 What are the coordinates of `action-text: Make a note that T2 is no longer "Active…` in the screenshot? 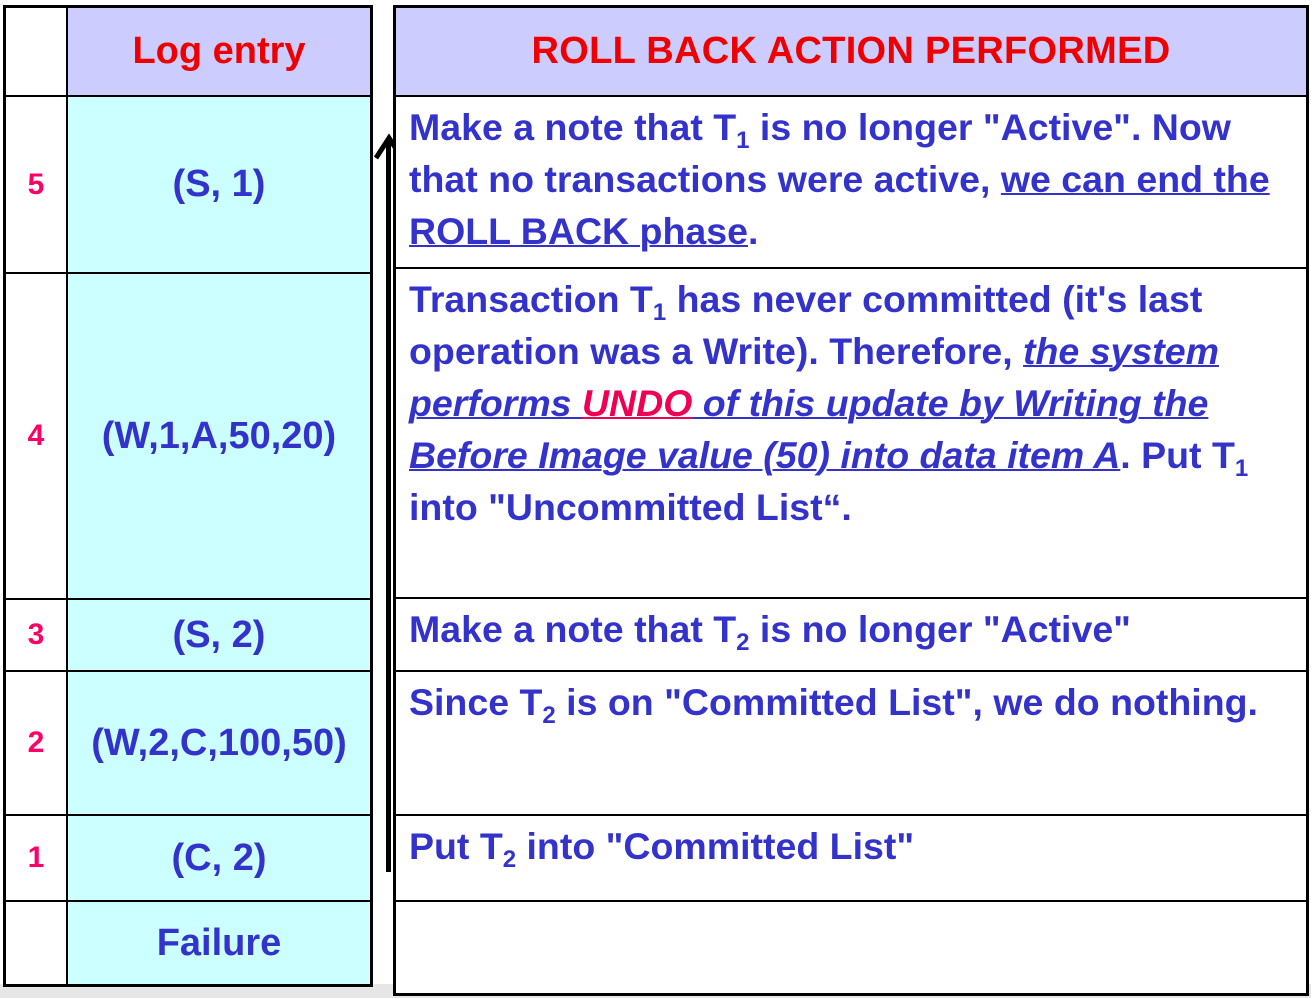 It's located at (770, 632).